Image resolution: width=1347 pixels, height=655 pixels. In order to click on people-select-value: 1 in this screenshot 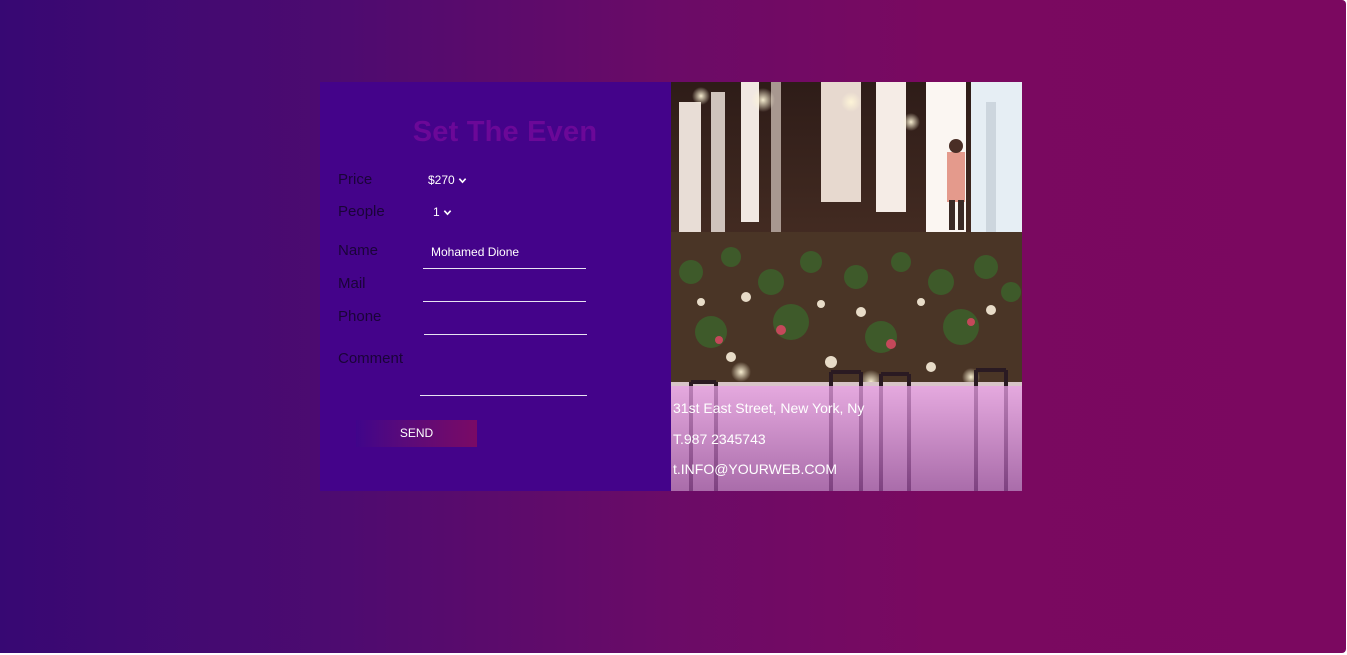, I will do `click(436, 212)`.